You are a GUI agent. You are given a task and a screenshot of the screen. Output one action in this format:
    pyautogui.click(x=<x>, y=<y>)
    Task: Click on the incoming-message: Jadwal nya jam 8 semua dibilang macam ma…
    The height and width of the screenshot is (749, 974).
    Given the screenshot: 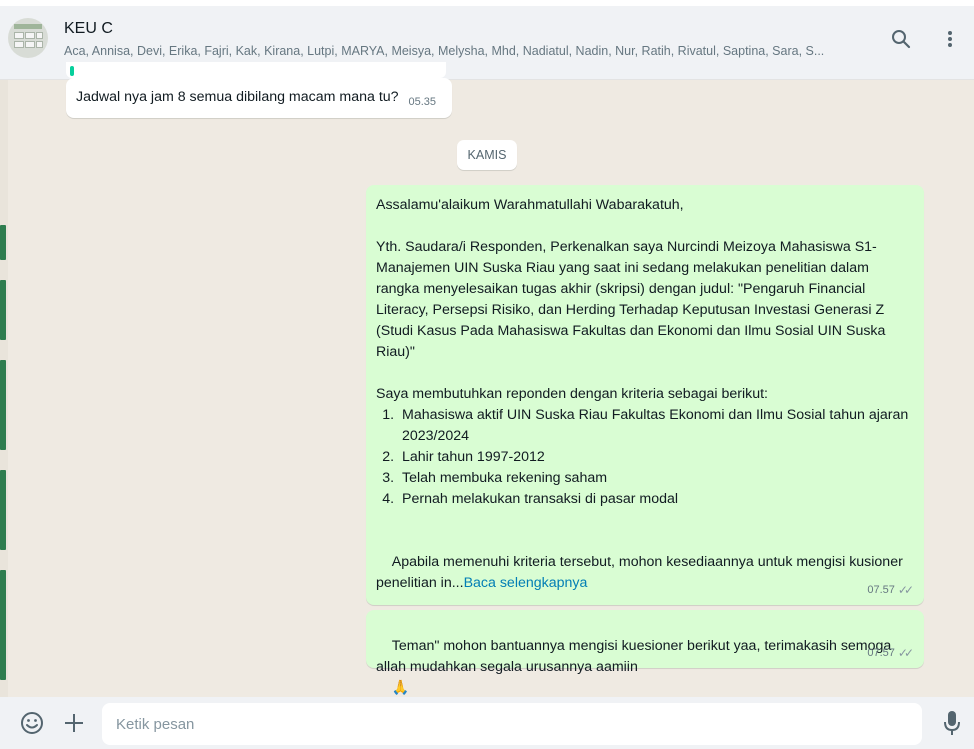 What is the action you would take?
    pyautogui.click(x=259, y=98)
    